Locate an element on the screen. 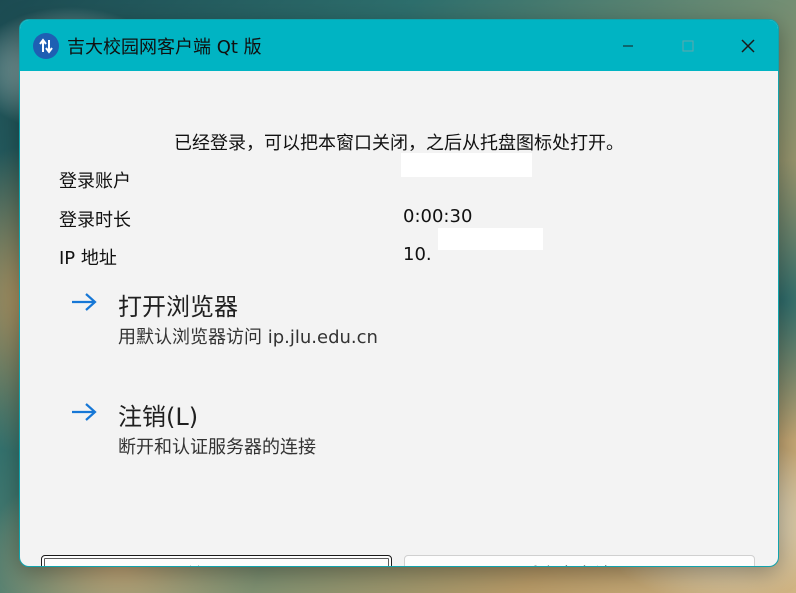 This screenshot has width=796, height=593. maximize-icon is located at coordinates (688, 45).